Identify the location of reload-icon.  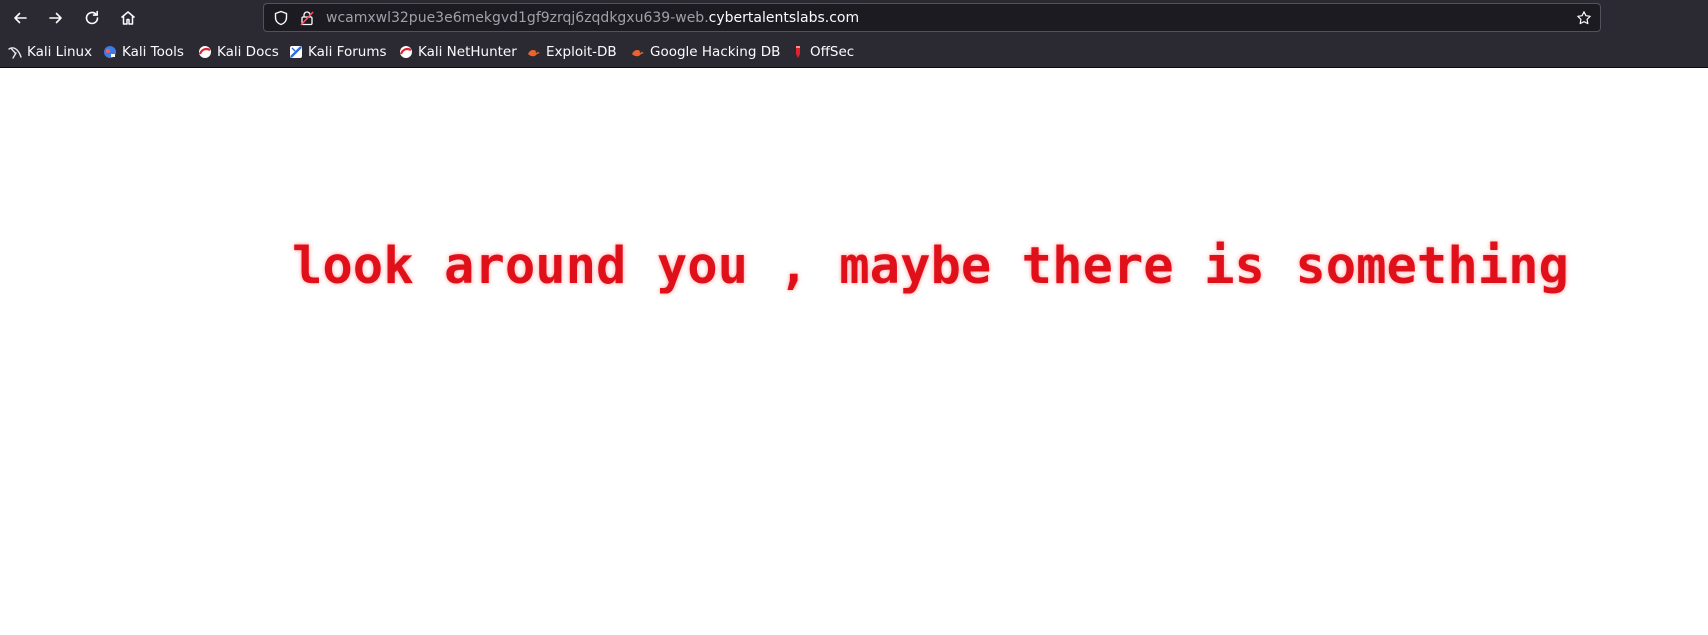
(92, 17).